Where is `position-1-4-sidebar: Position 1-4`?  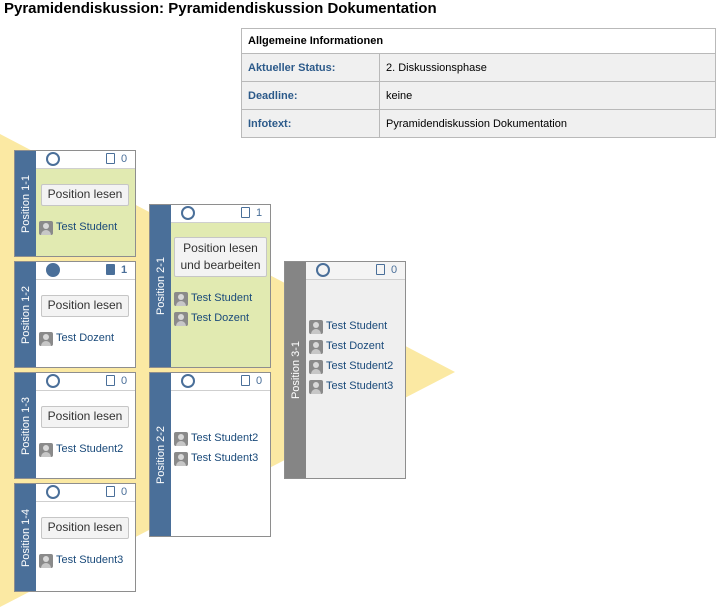
position-1-4-sidebar: Position 1-4 is located at coordinates (25, 537).